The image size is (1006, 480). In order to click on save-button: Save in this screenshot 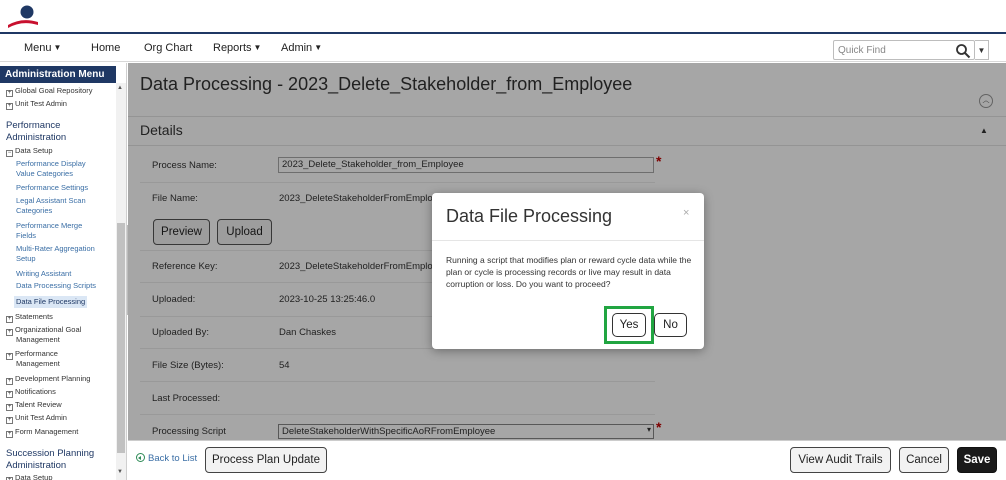, I will do `click(977, 460)`.